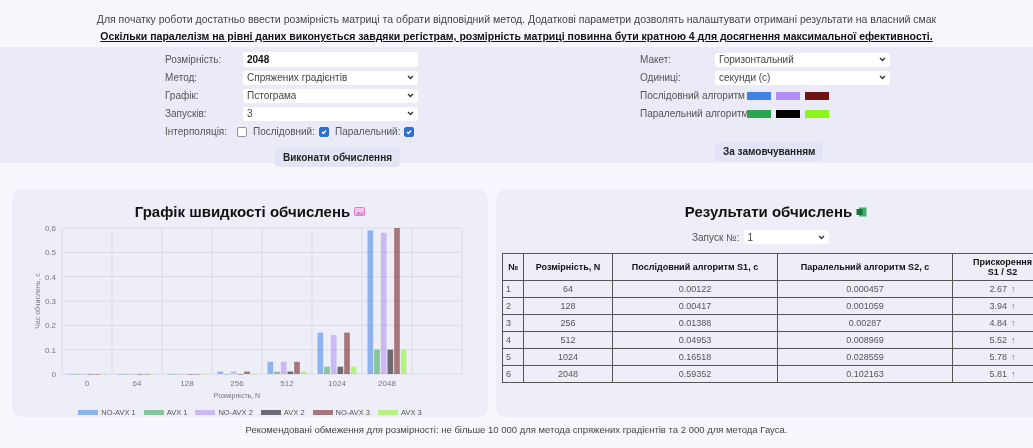 This screenshot has width=1033, height=448. What do you see at coordinates (661, 77) in the screenshot?
I see `field-label: Одиниці:` at bounding box center [661, 77].